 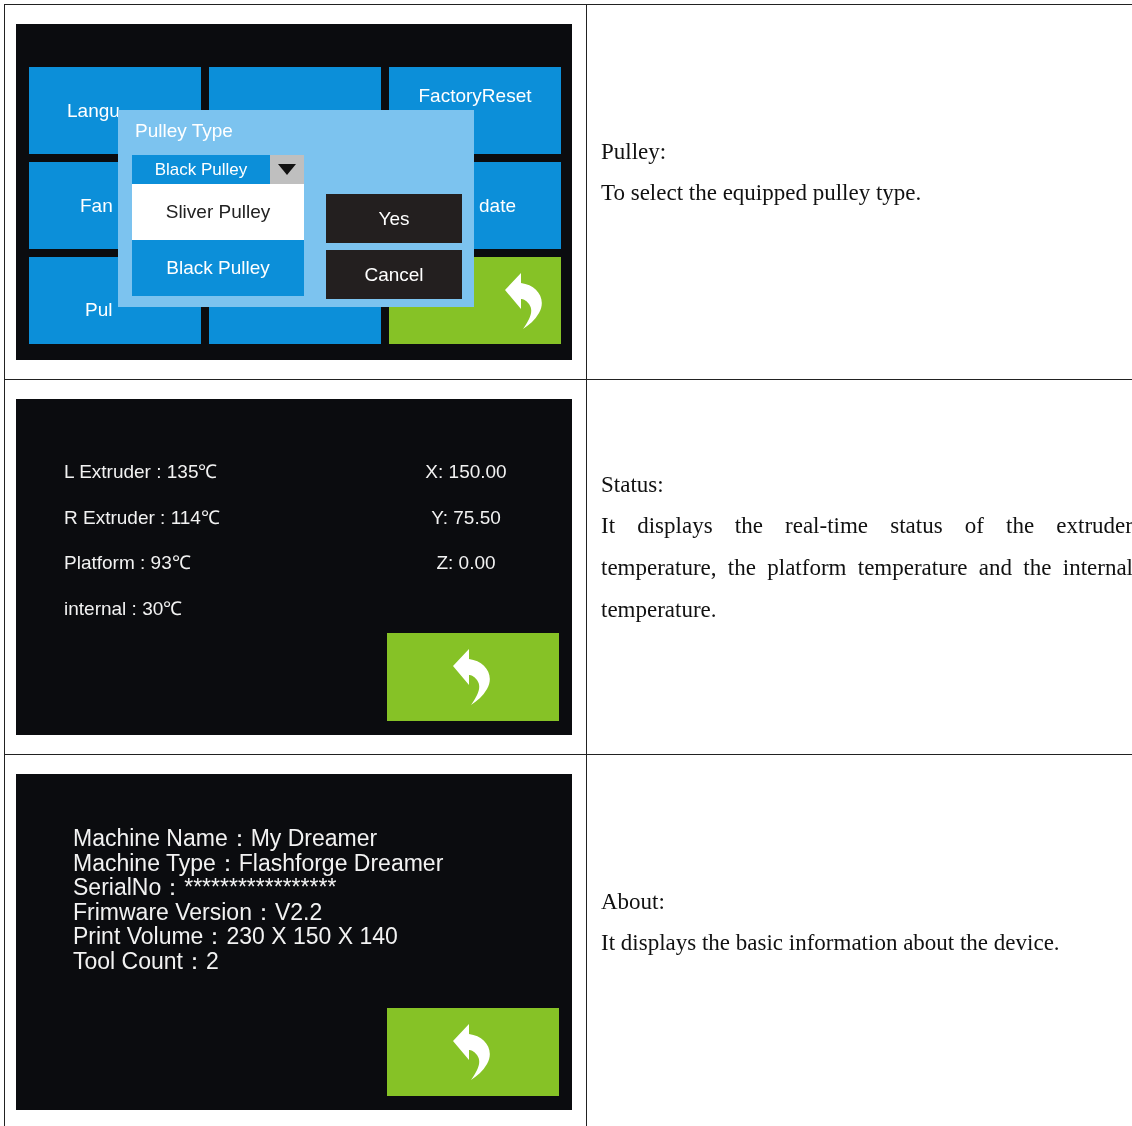 I want to click on tile-label: FactoryReset, so click(x=475, y=95).